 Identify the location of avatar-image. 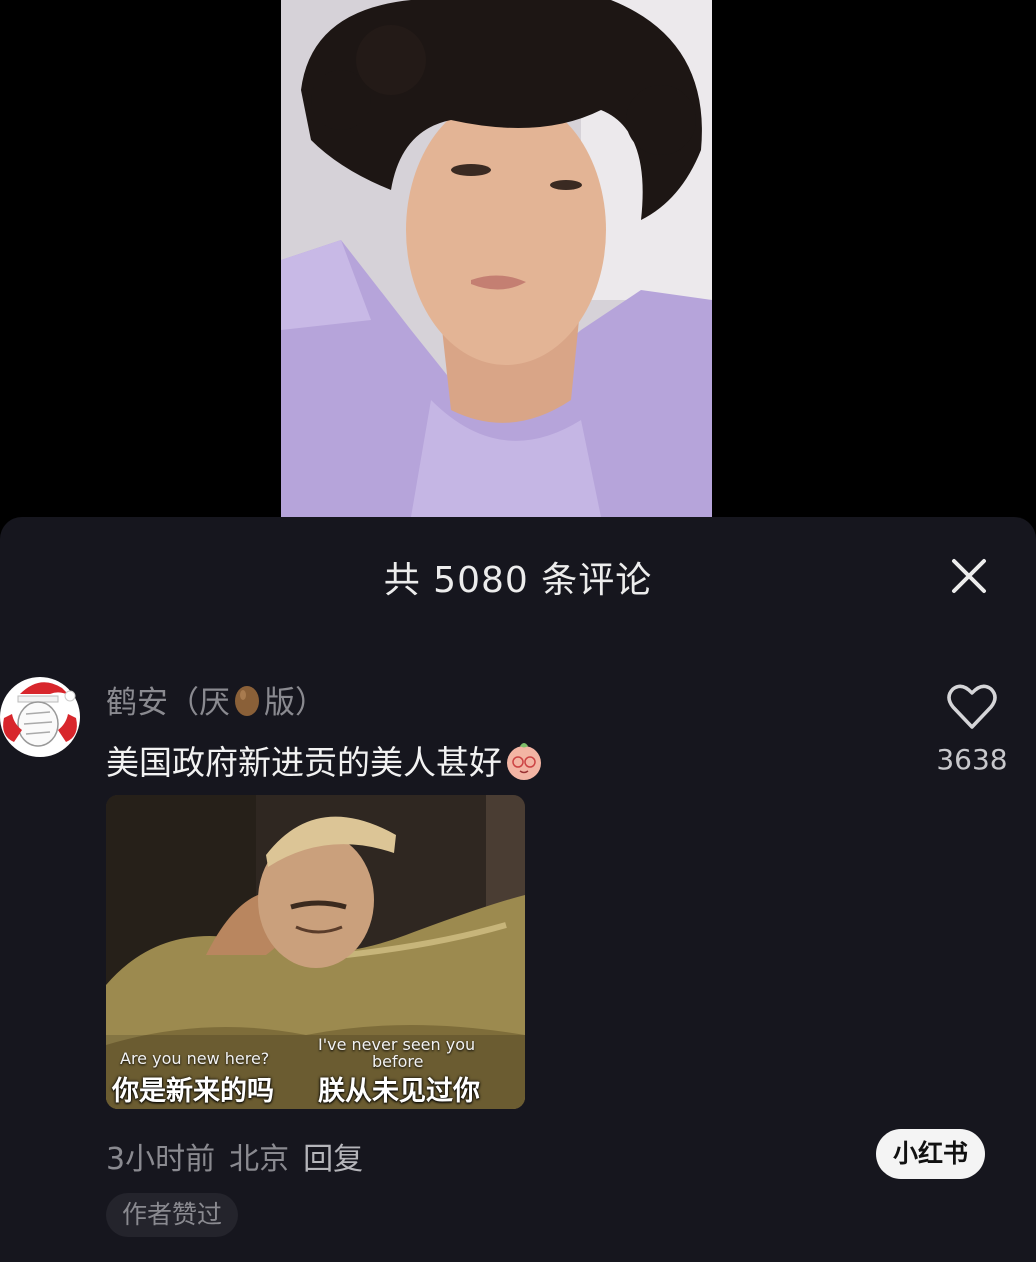
(40, 717).